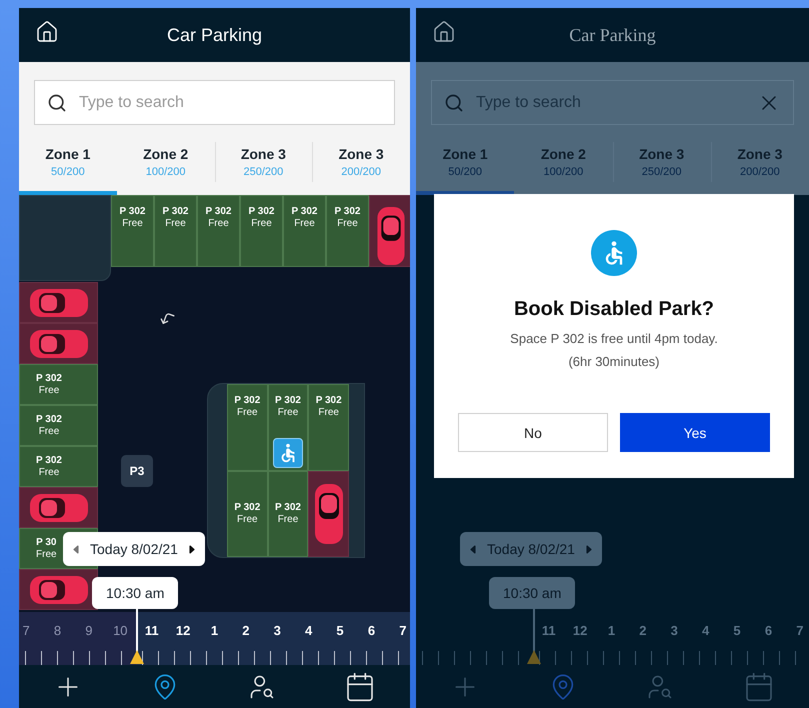 This screenshot has width=809, height=708. What do you see at coordinates (533, 432) in the screenshot?
I see `cancel-button: No` at bounding box center [533, 432].